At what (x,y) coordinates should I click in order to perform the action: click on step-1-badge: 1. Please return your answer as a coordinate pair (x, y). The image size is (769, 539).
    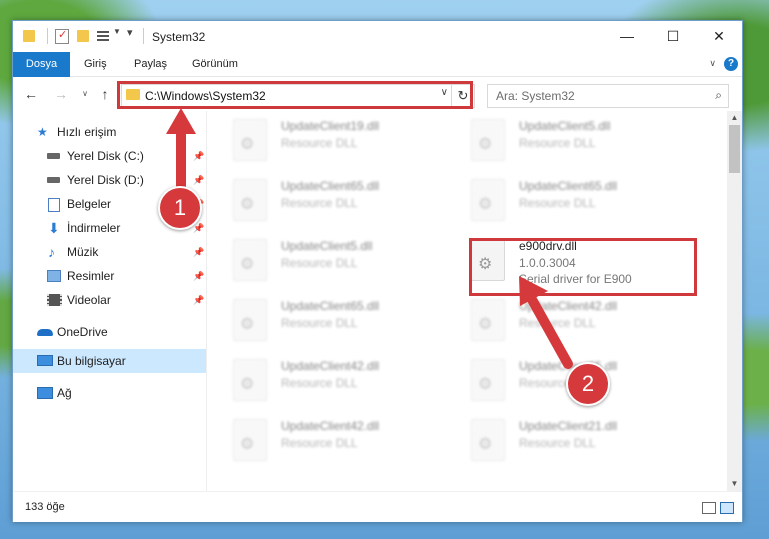
    Looking at the image, I should click on (180, 208).